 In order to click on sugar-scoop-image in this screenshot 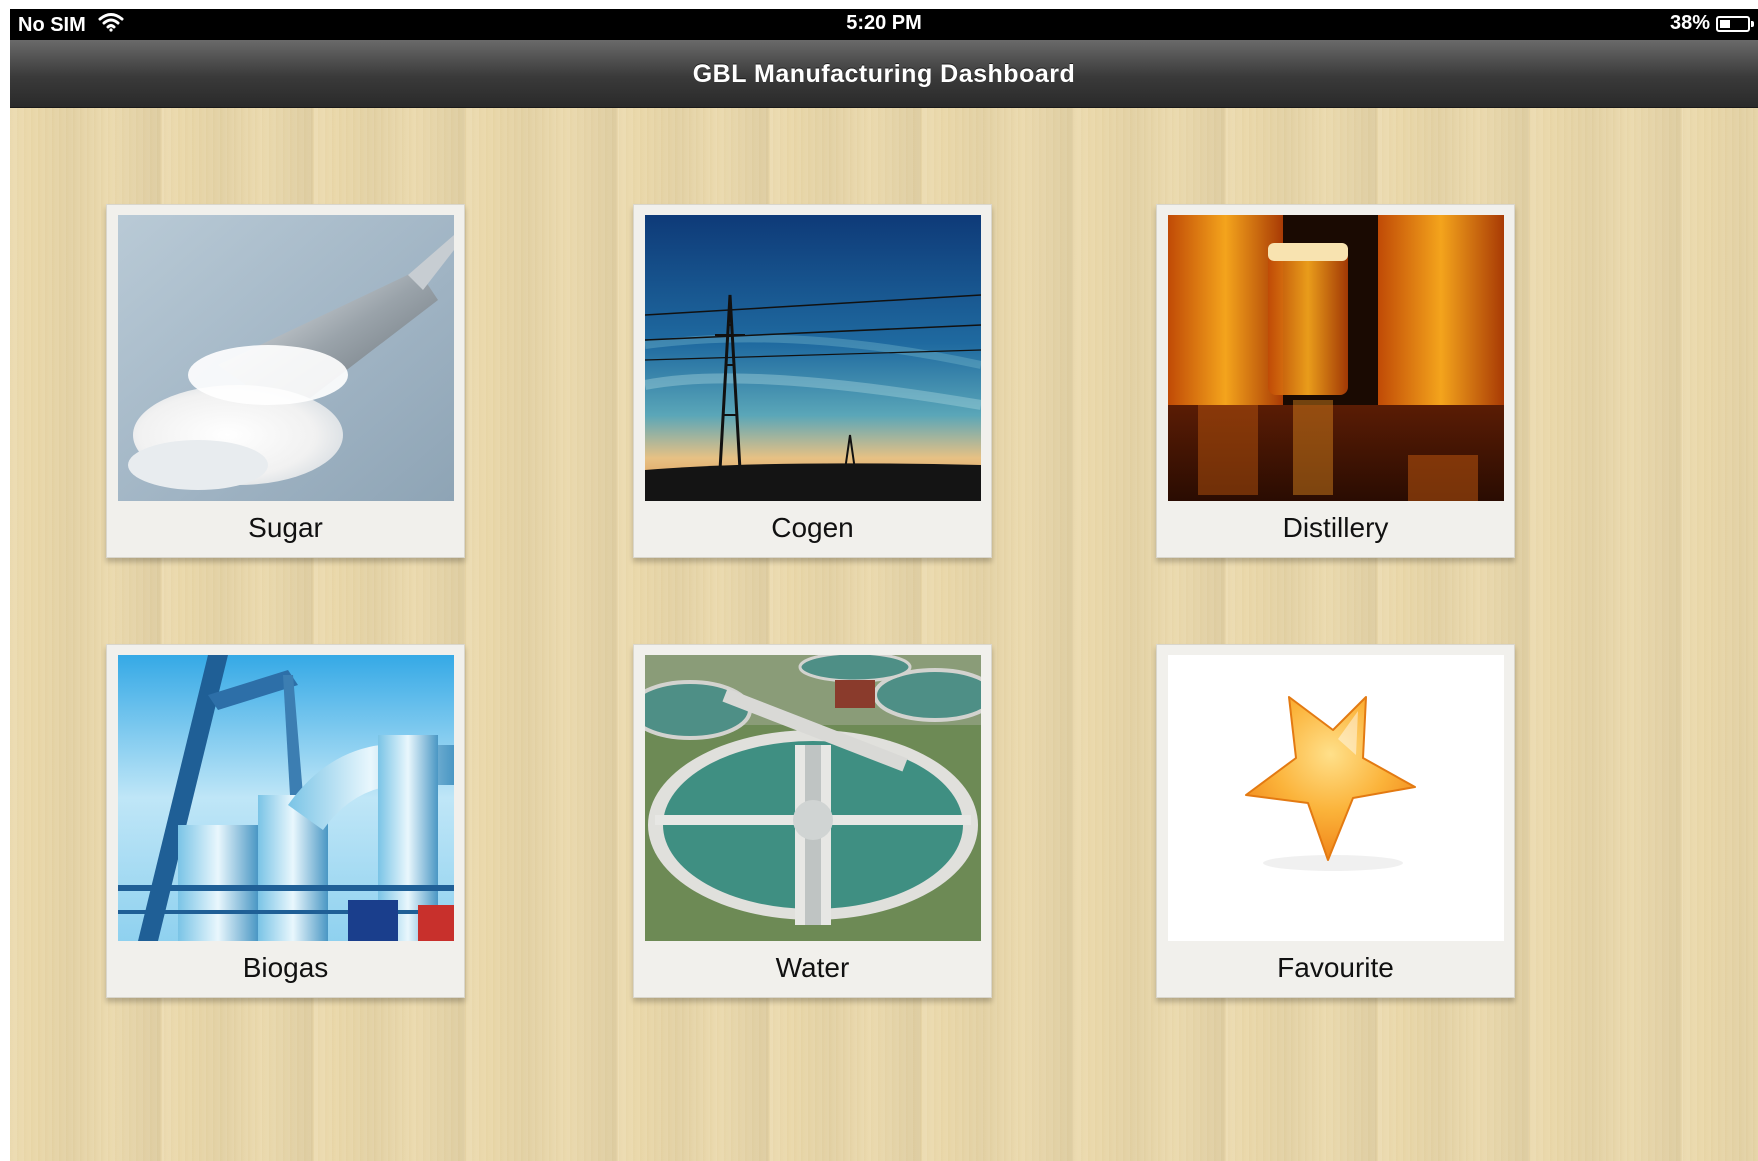, I will do `click(286, 358)`.